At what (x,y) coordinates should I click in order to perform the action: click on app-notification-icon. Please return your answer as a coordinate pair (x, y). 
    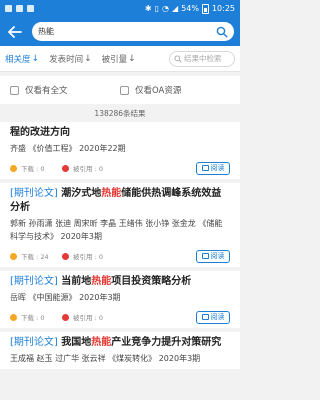
    Looking at the image, I should click on (19, 8).